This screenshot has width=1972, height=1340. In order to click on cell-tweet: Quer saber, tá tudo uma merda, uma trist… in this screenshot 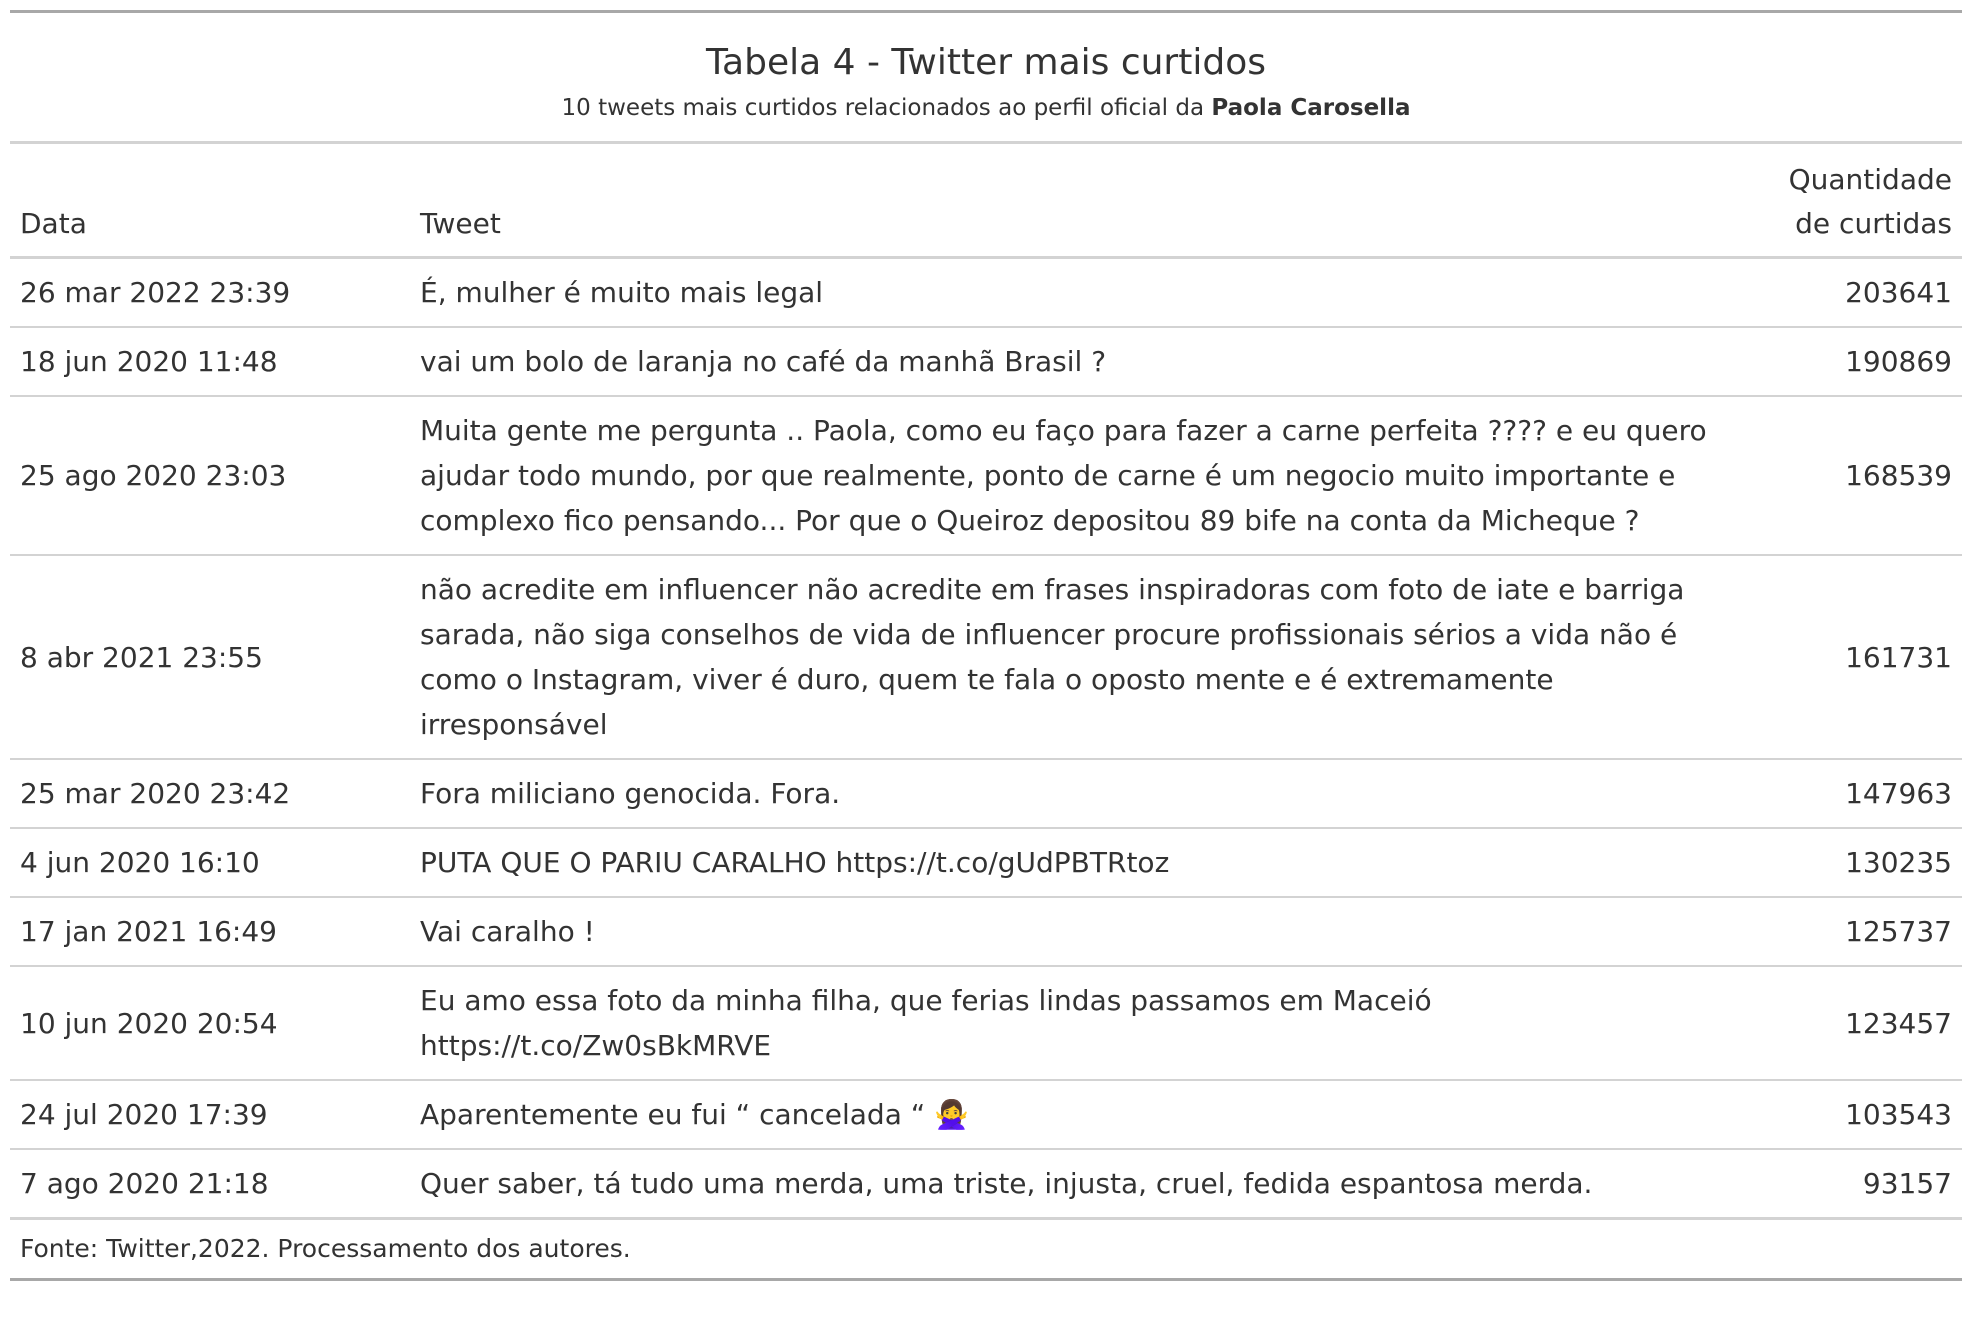, I will do `click(1080, 1184)`.